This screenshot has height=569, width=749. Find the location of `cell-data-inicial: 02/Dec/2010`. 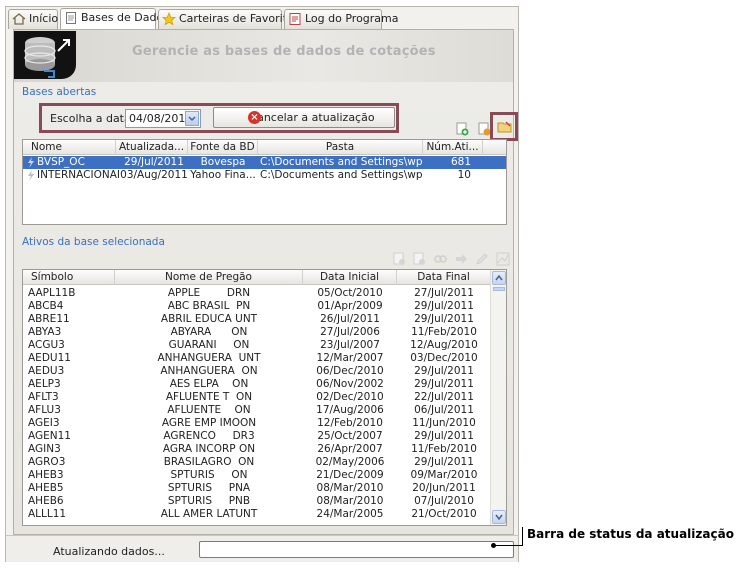

cell-data-inicial: 02/Dec/2010 is located at coordinates (350, 397).